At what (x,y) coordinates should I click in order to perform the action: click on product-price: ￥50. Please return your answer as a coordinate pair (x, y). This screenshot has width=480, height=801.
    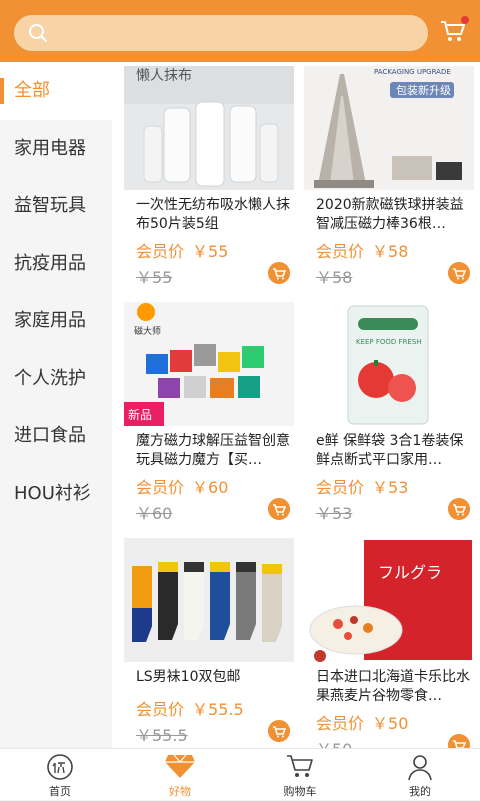
    Looking at the image, I should click on (390, 723).